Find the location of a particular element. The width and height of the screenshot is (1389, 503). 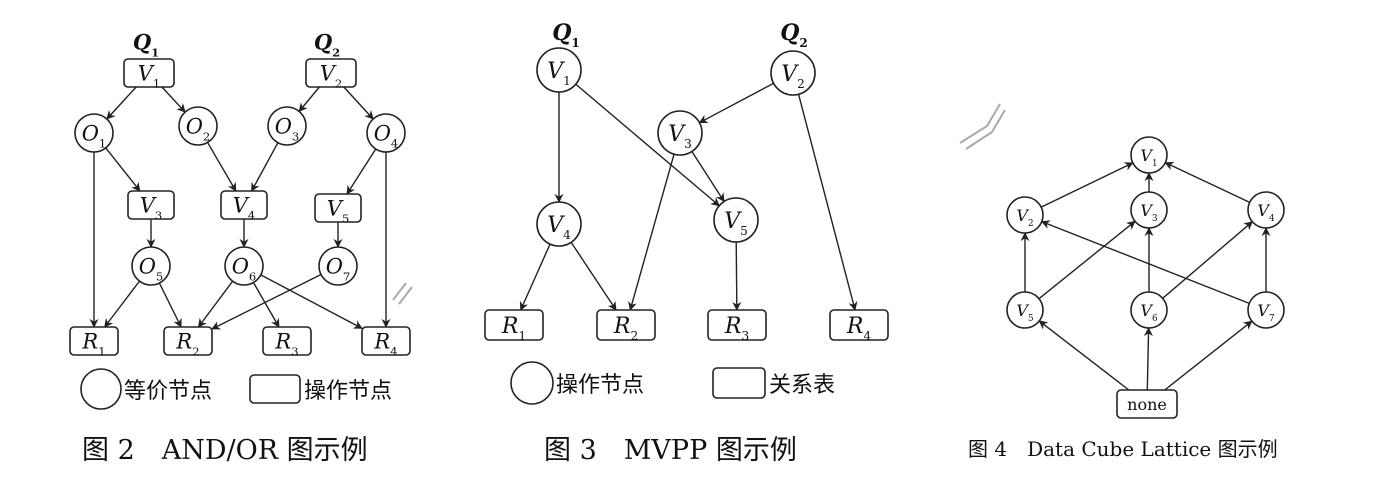

edge-V5-to-R3 is located at coordinates (737, 276).